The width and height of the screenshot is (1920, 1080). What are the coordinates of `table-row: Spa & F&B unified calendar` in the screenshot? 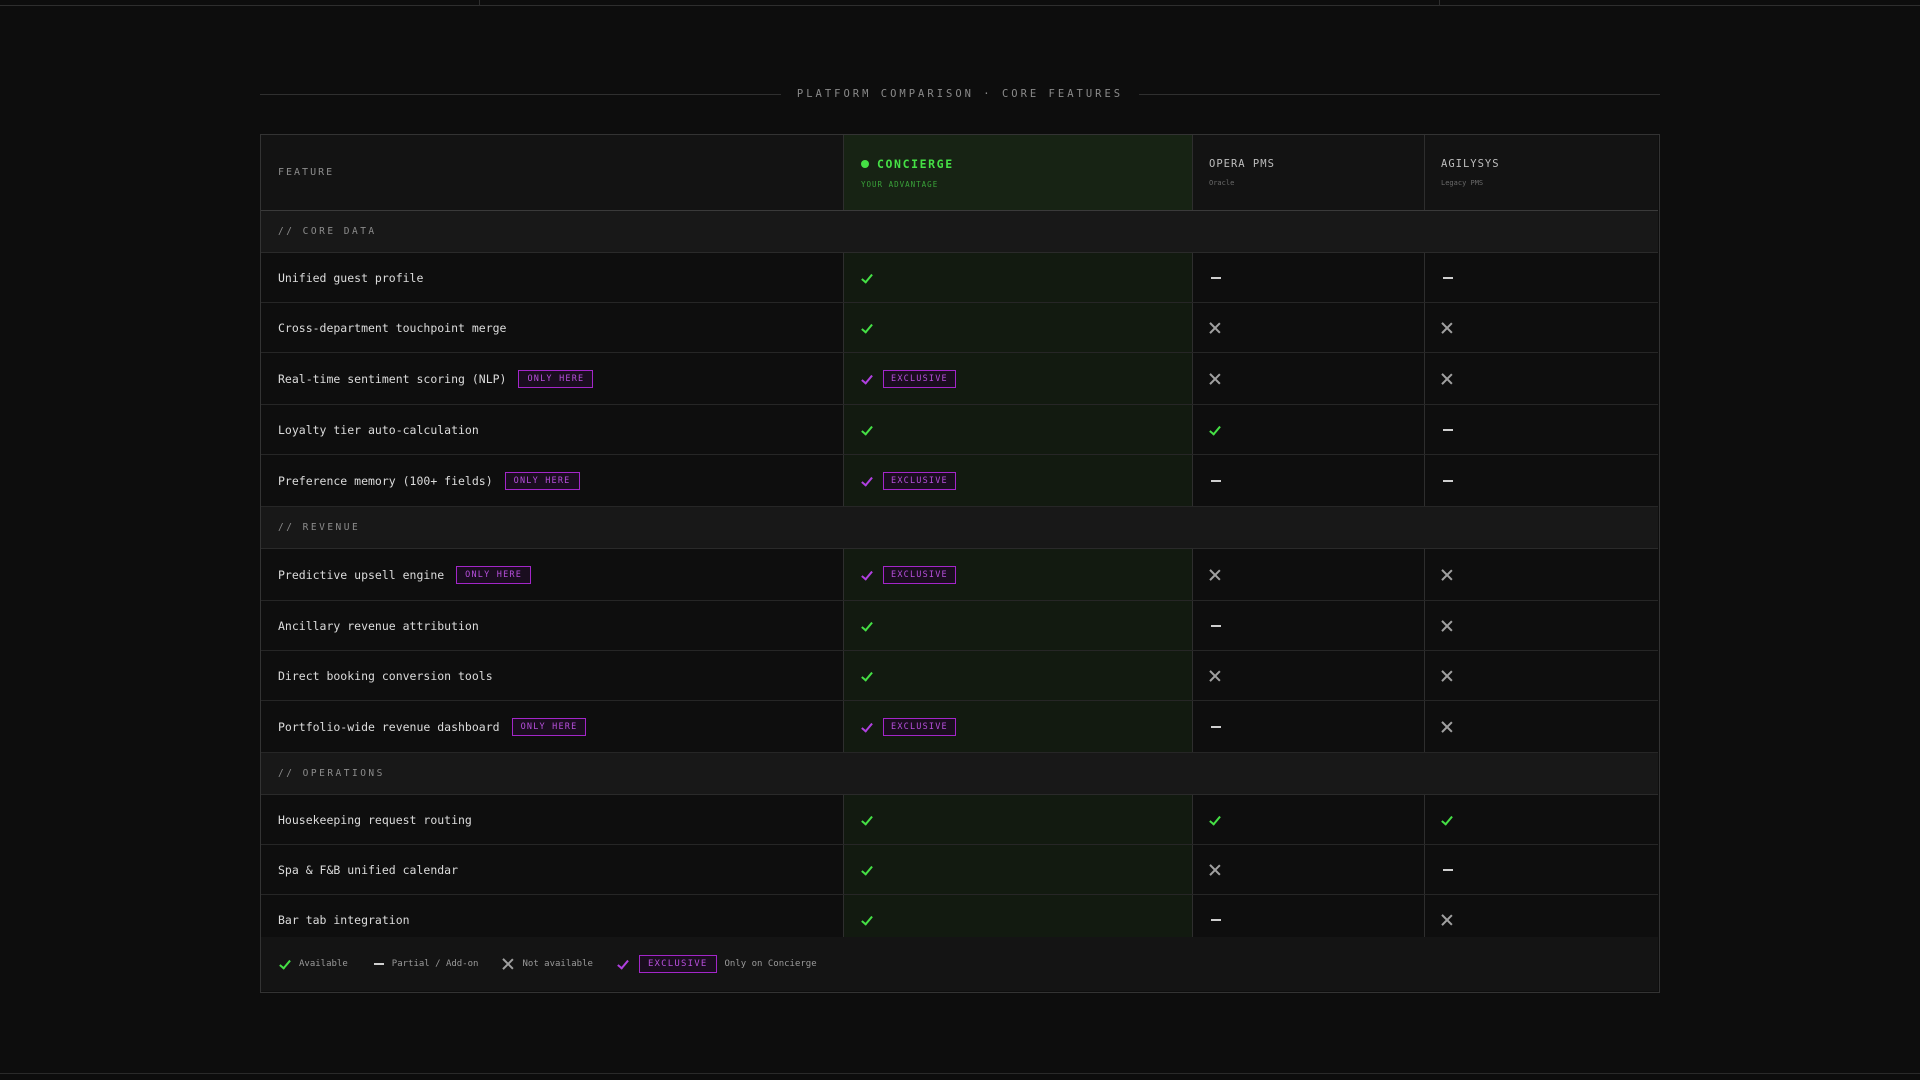 It's located at (959, 870).